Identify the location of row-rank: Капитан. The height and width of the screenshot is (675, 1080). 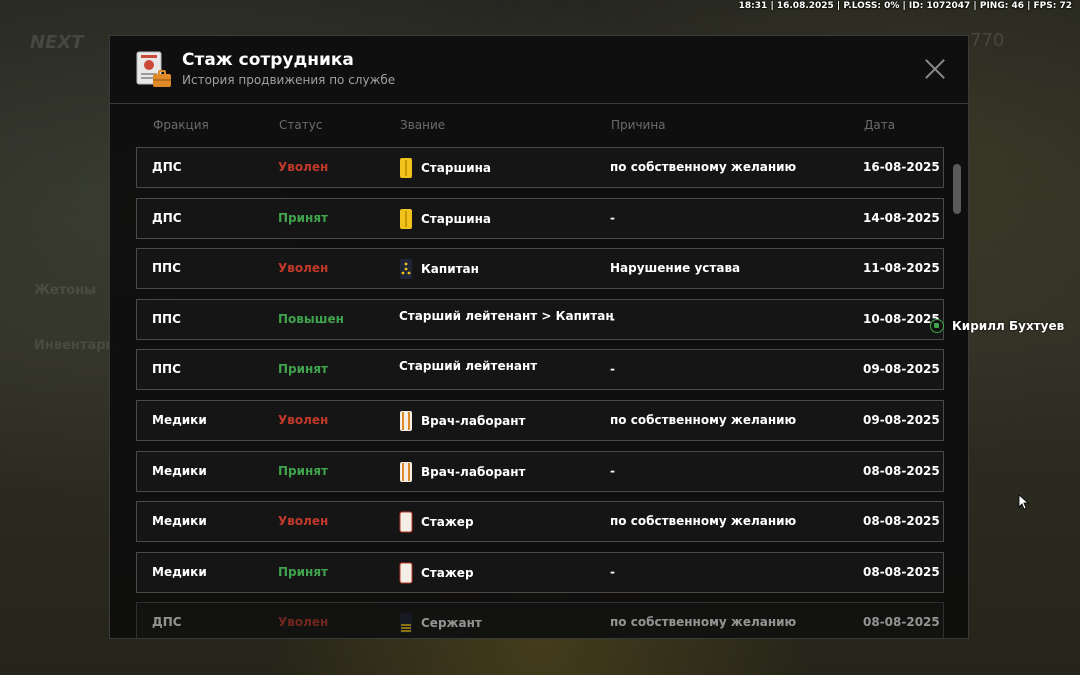
(439, 269).